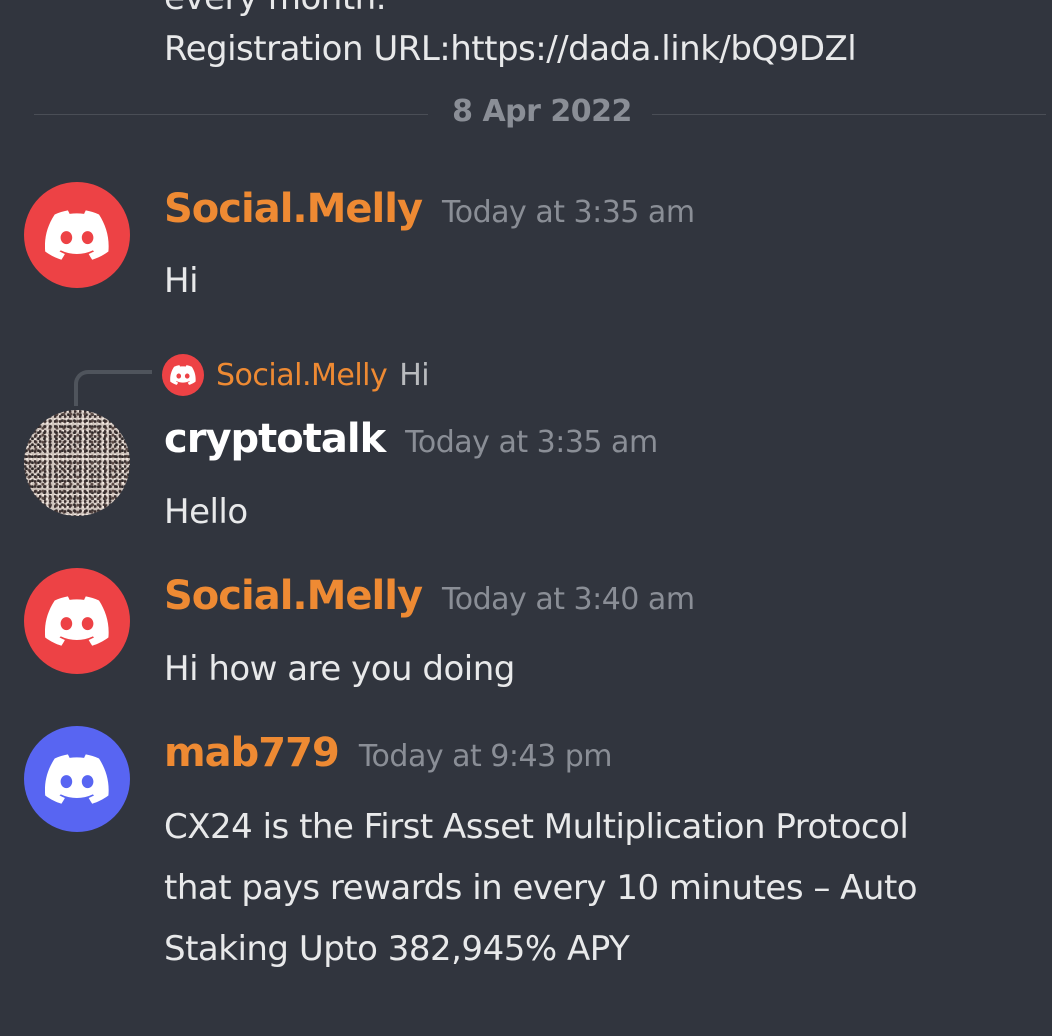  What do you see at coordinates (486, 756) in the screenshot?
I see `timestamp: Today at 9:43 pm` at bounding box center [486, 756].